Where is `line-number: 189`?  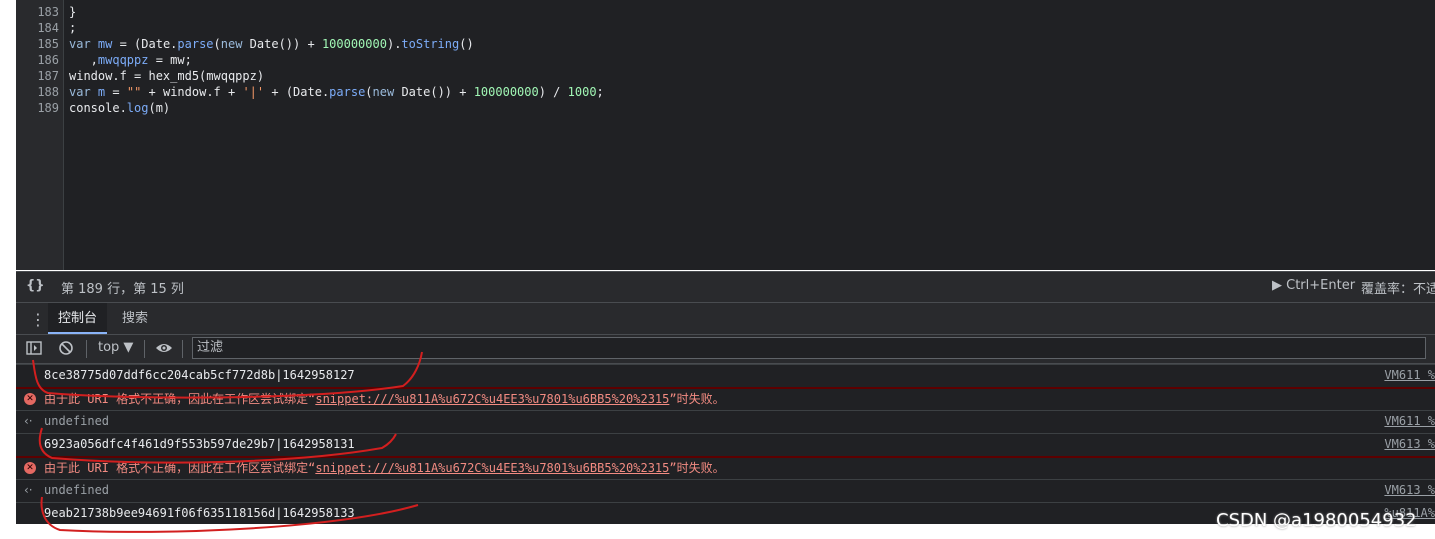 line-number: 189 is located at coordinates (48, 108).